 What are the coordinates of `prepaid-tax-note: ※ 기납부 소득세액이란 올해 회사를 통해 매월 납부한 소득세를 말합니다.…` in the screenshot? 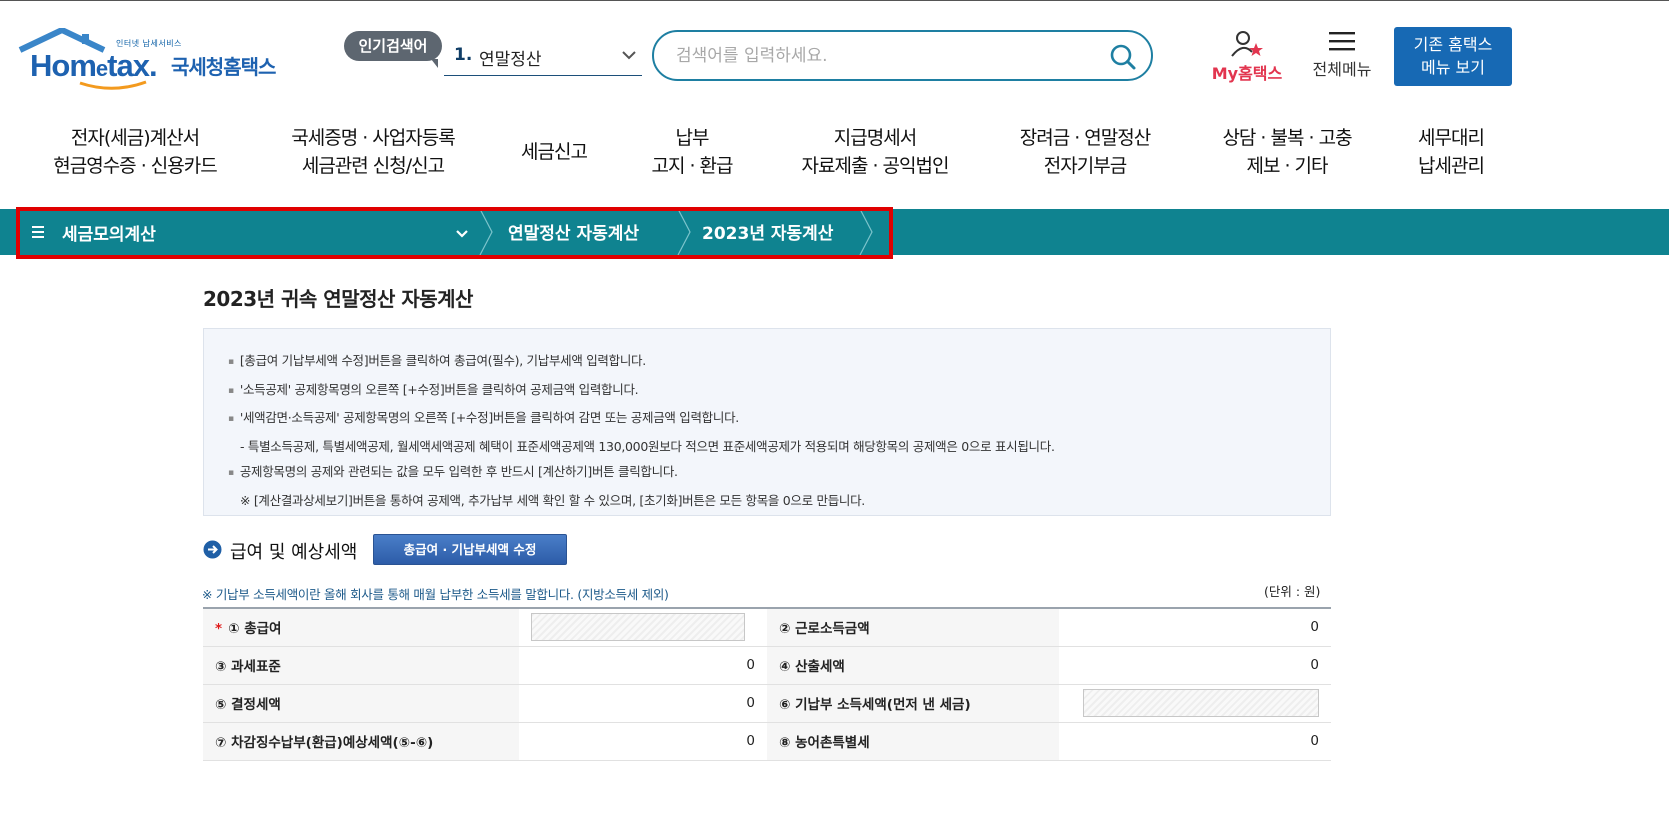 It's located at (435, 594).